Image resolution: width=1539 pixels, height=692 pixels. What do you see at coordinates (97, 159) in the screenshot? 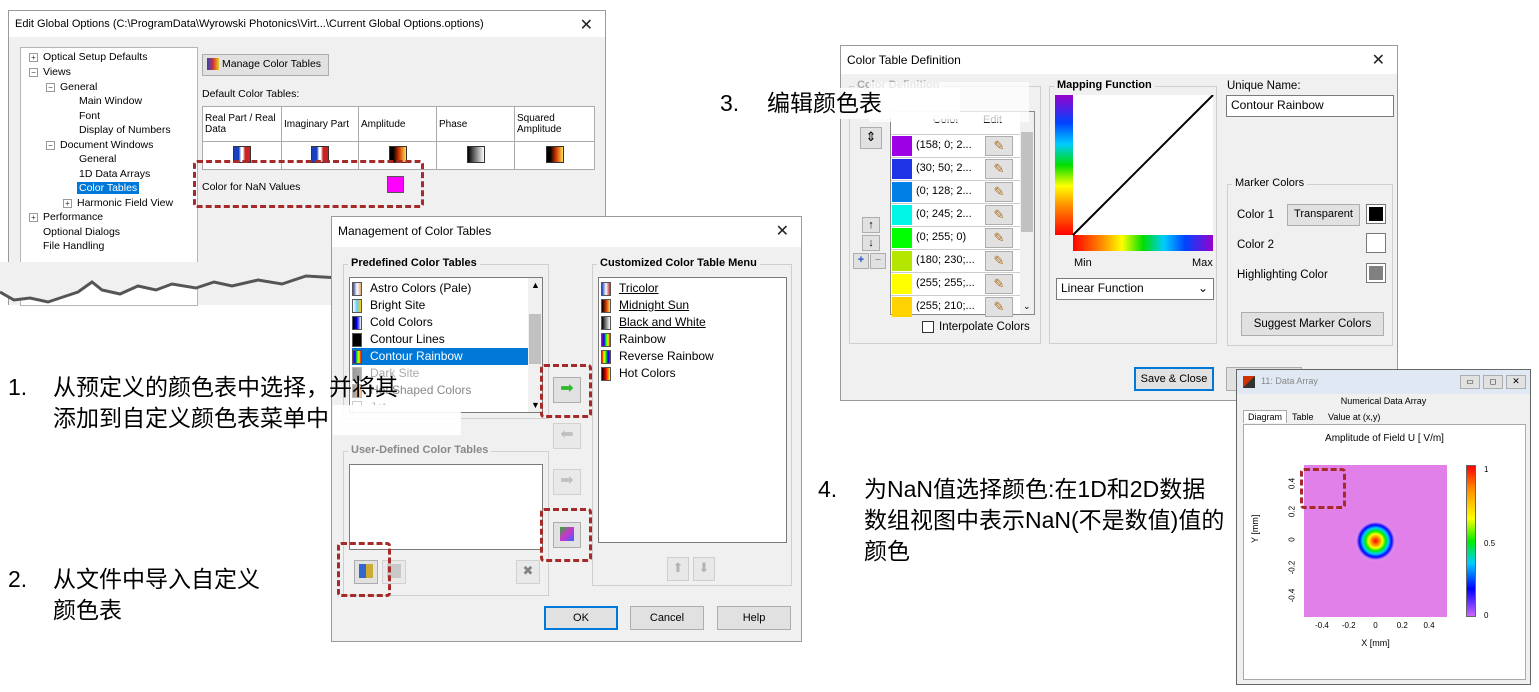
I see `tree-item-dw-general: General` at bounding box center [97, 159].